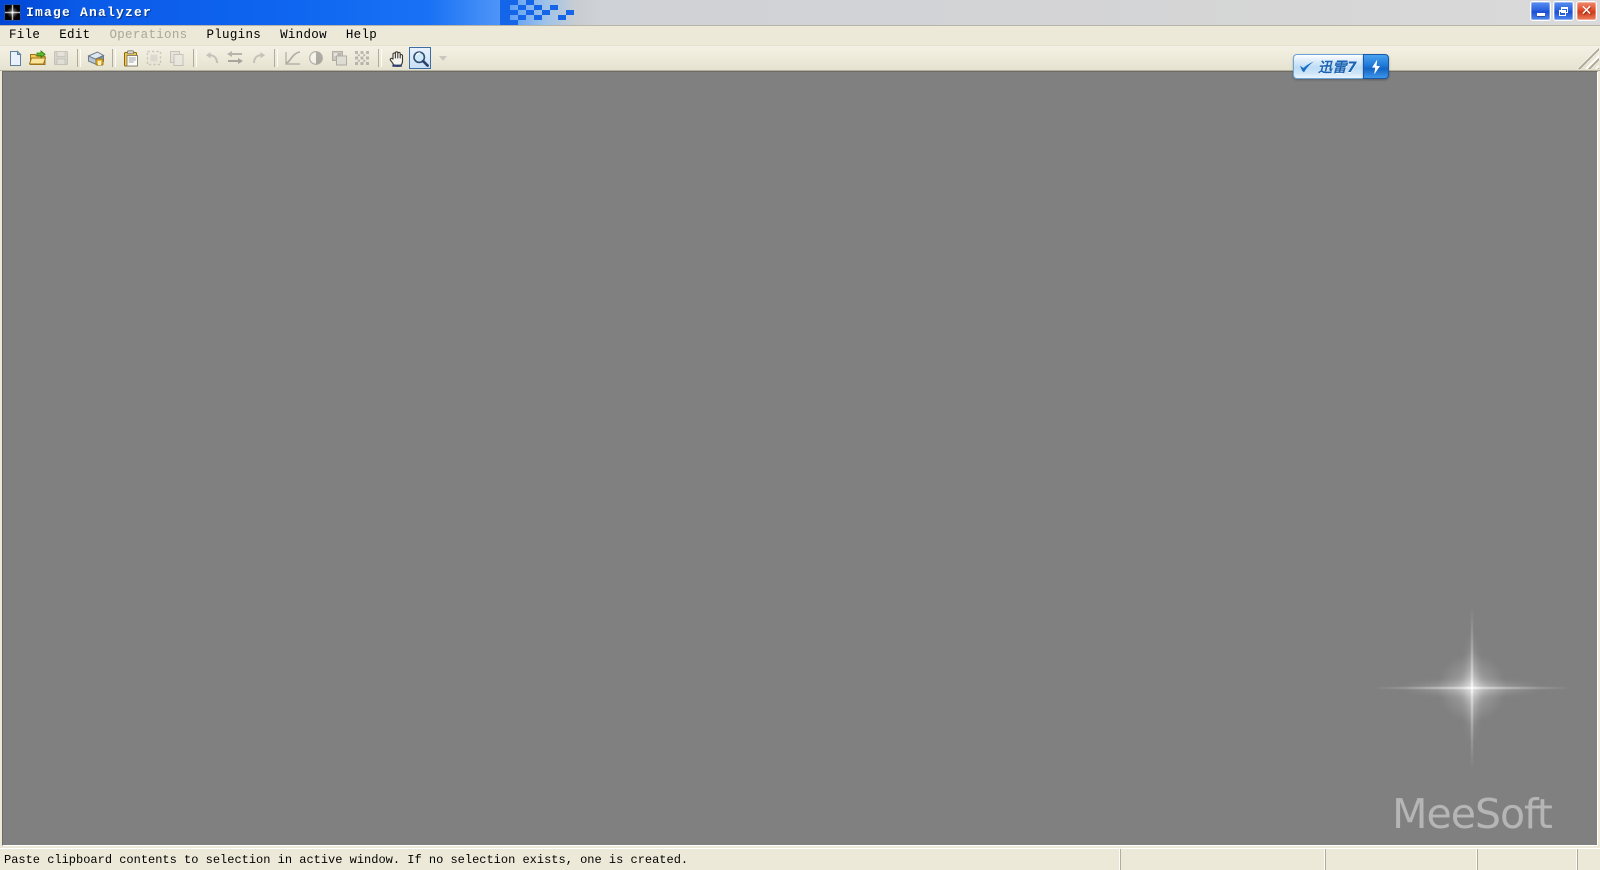  Describe the element at coordinates (365, 35) in the screenshot. I see `menu-item-help: Help` at that location.